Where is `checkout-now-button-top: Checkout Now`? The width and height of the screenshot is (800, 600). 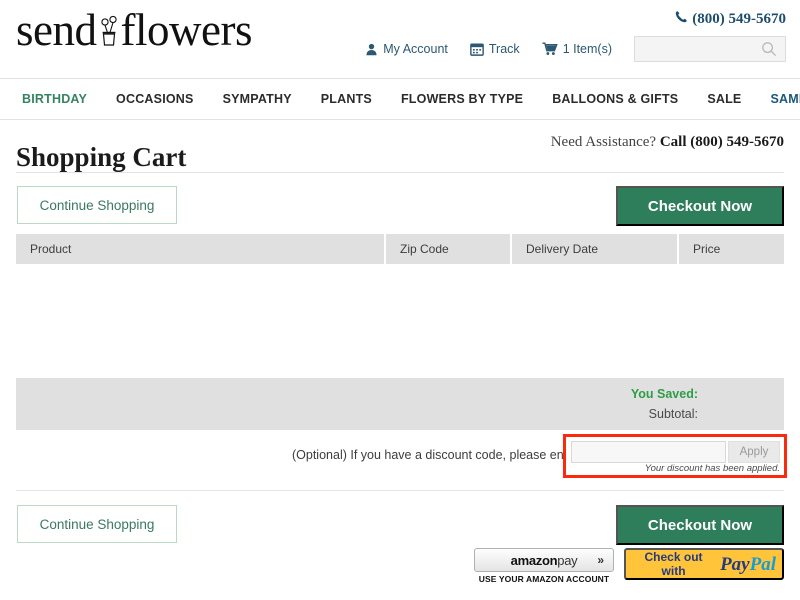
checkout-now-button-top: Checkout Now is located at coordinates (700, 206).